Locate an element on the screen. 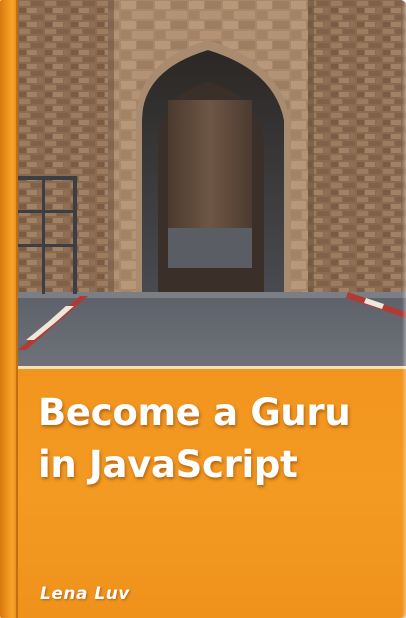  book-author: Lena Luv is located at coordinates (85, 594).